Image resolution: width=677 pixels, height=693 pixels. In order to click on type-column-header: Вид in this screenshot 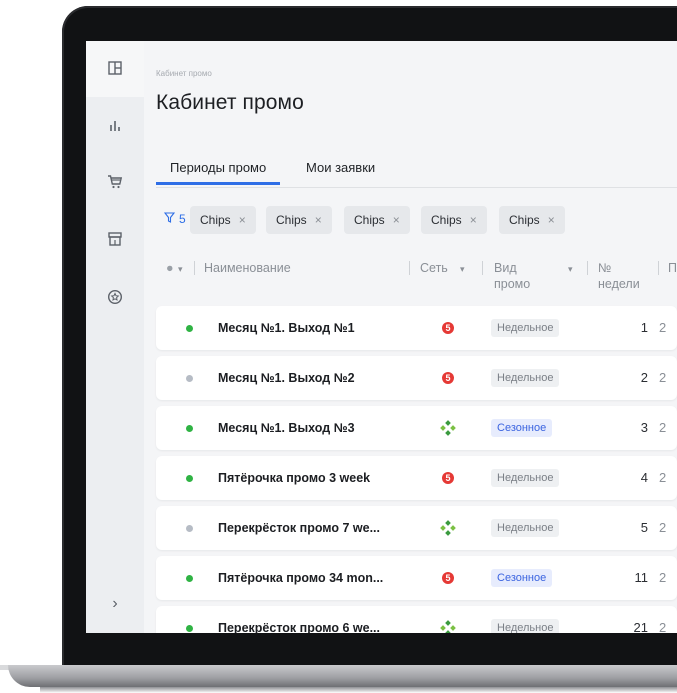, I will do `click(505, 268)`.